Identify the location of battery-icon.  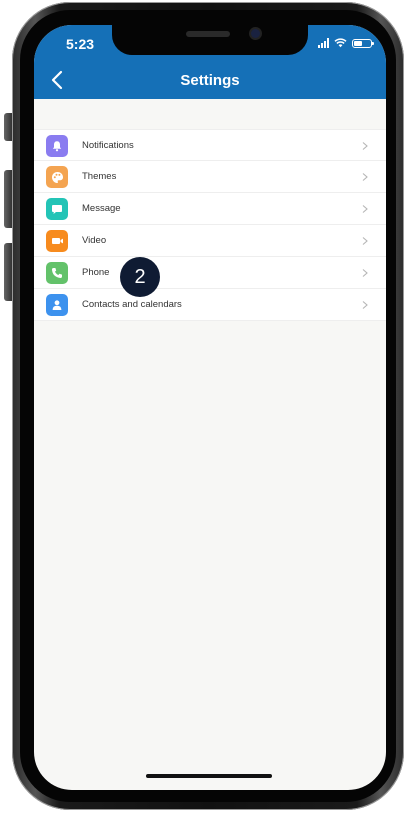
(363, 43).